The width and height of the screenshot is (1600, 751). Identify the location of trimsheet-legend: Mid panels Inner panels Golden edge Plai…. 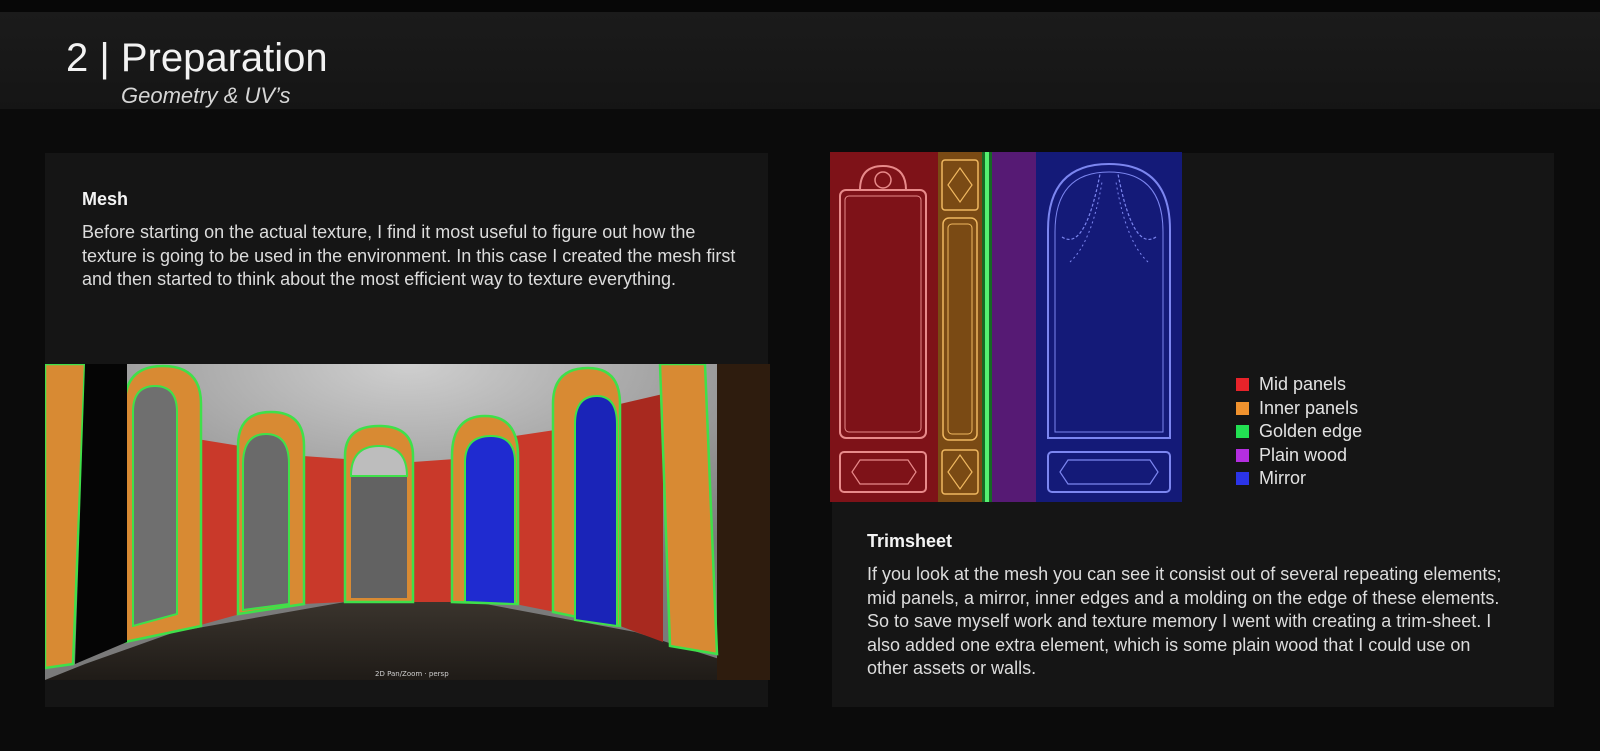
(1299, 432).